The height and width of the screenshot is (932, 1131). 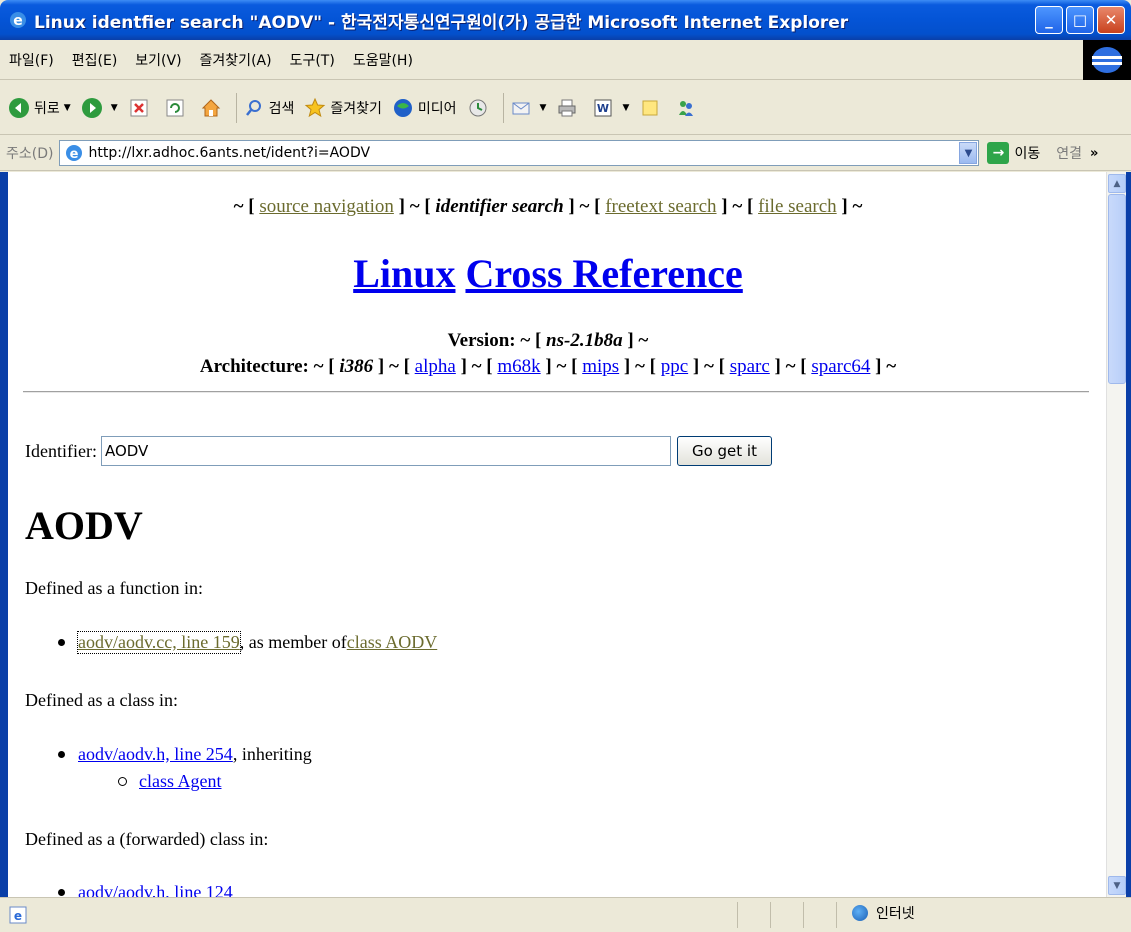 I want to click on arch-sparc64-link: sparc64, so click(x=840, y=366).